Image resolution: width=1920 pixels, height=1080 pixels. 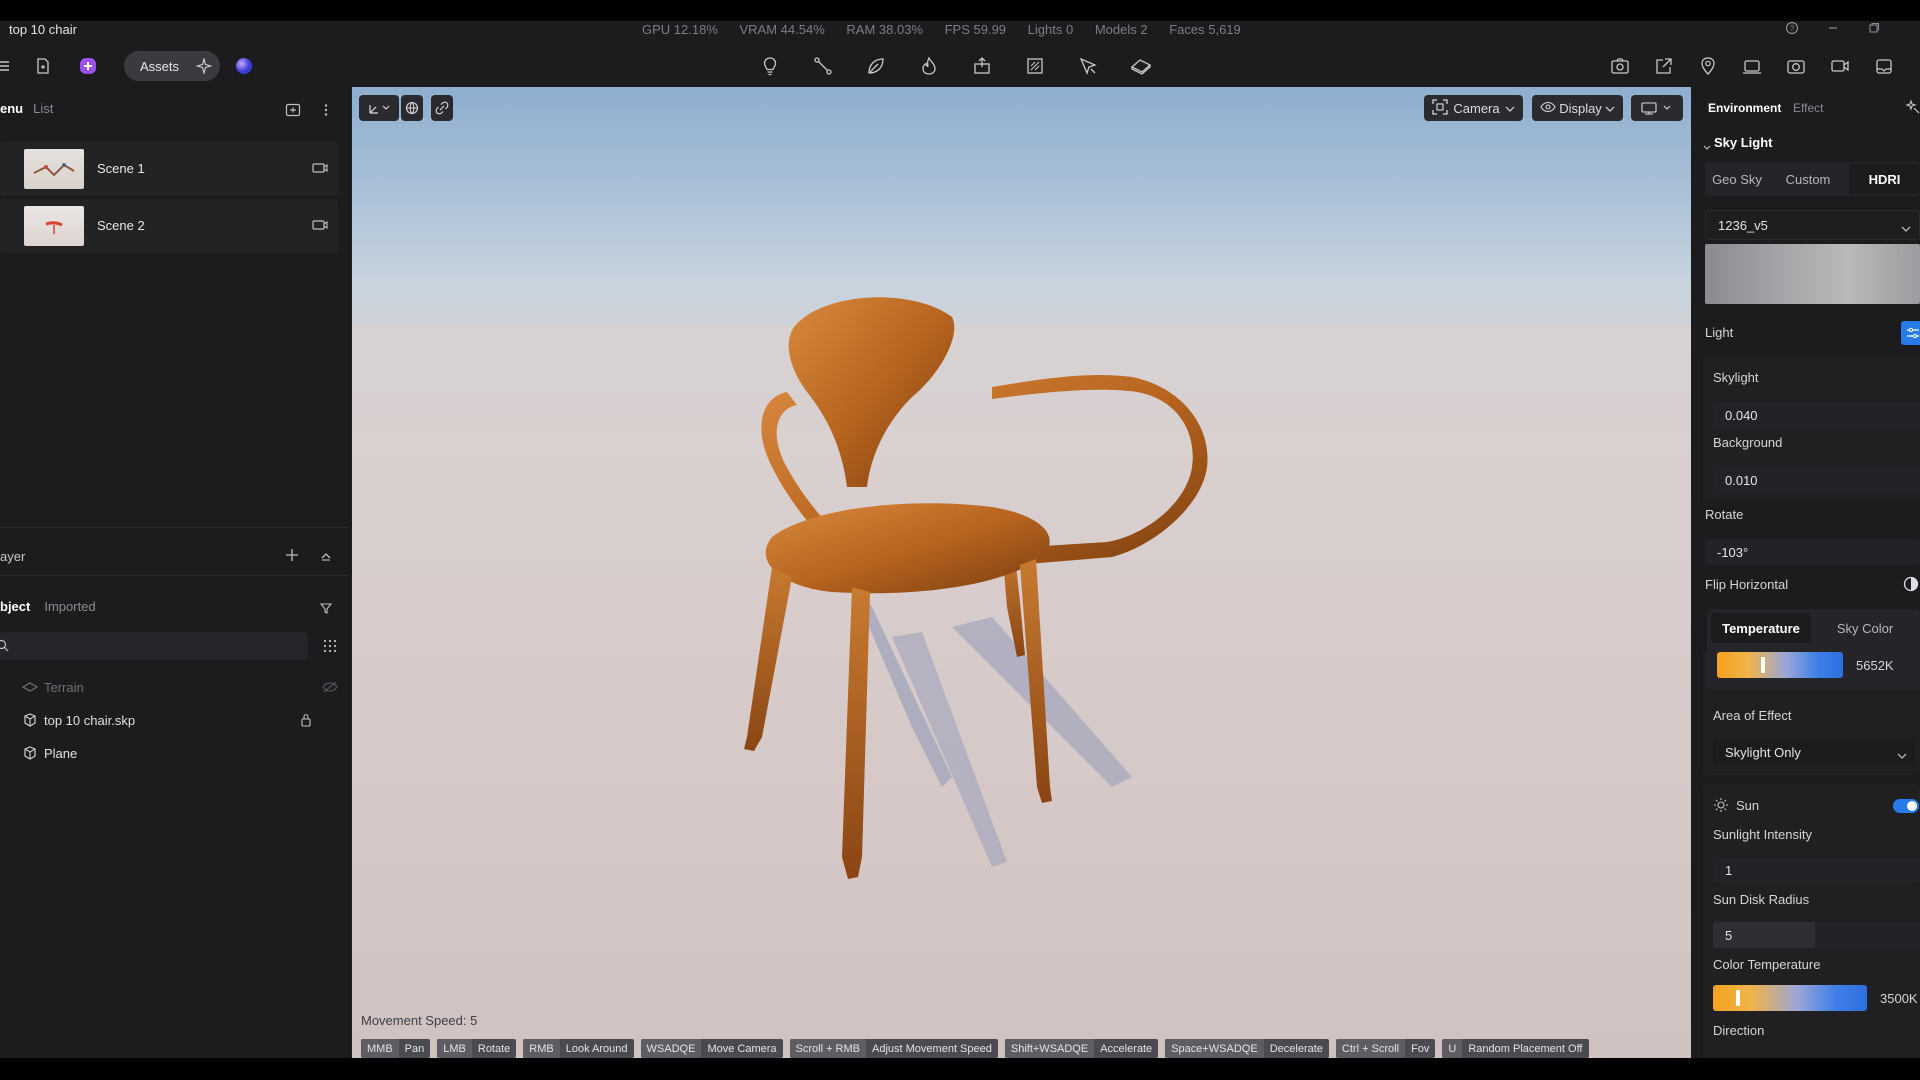 What do you see at coordinates (1865, 628) in the screenshot?
I see `tab-sky-color: Sky Color` at bounding box center [1865, 628].